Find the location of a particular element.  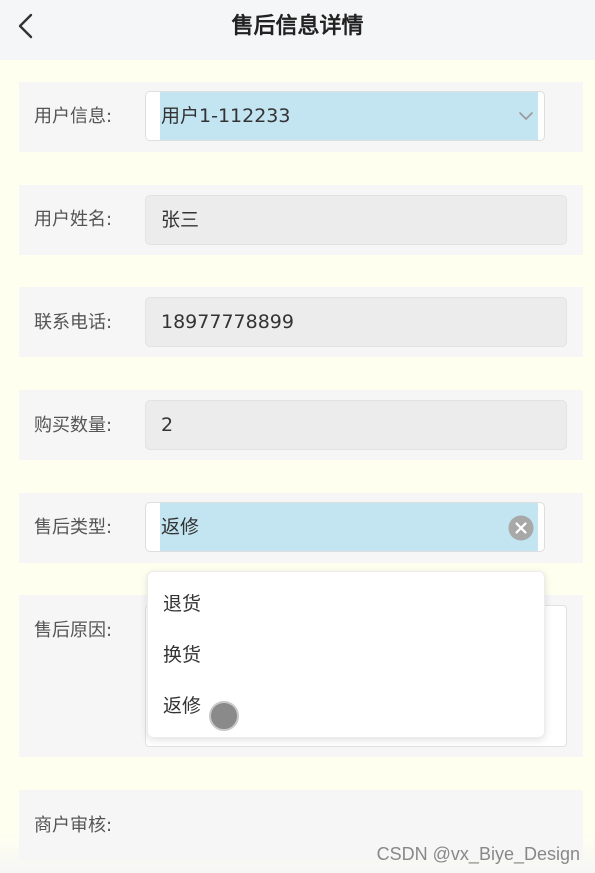

form-row-aftersale-type: 售后类型: 返修 is located at coordinates (301, 528).